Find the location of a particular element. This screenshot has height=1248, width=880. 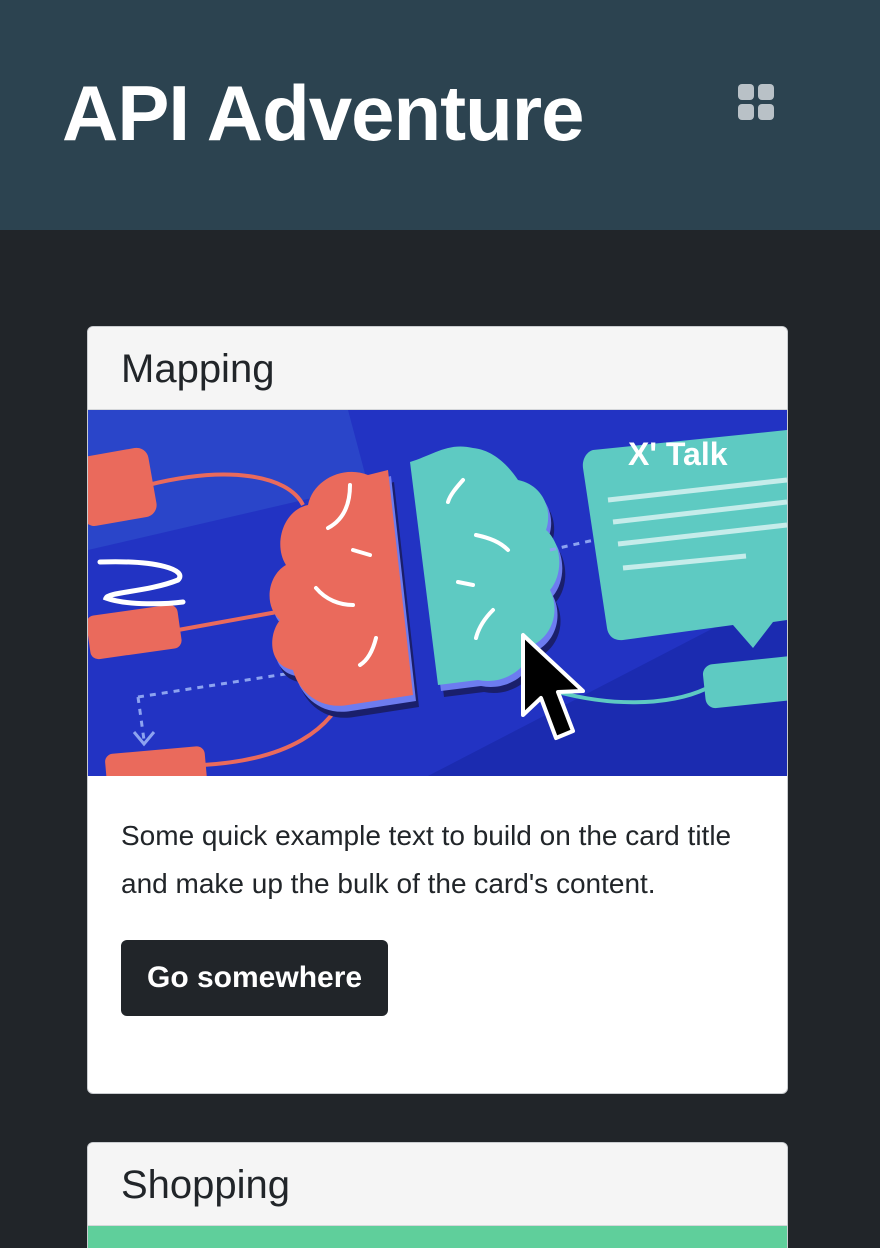

card-image-illustration is located at coordinates (437, 1237).